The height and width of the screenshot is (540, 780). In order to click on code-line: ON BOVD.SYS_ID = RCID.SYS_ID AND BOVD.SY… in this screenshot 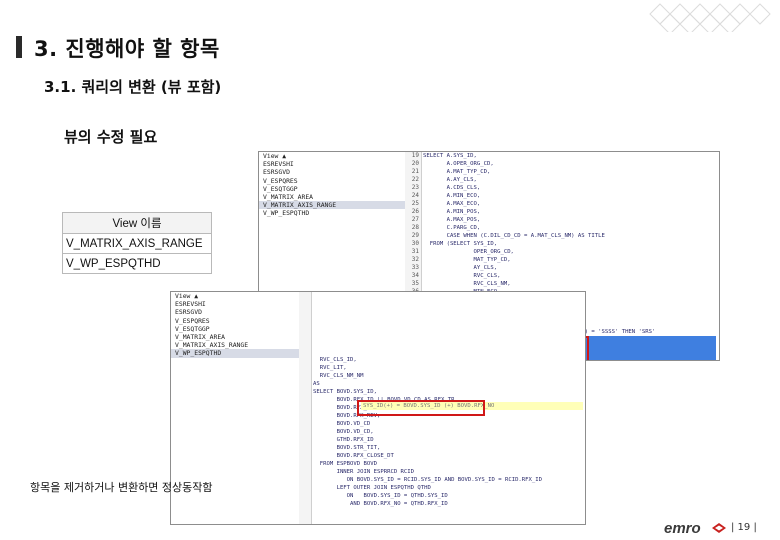, I will do `click(428, 480)`.